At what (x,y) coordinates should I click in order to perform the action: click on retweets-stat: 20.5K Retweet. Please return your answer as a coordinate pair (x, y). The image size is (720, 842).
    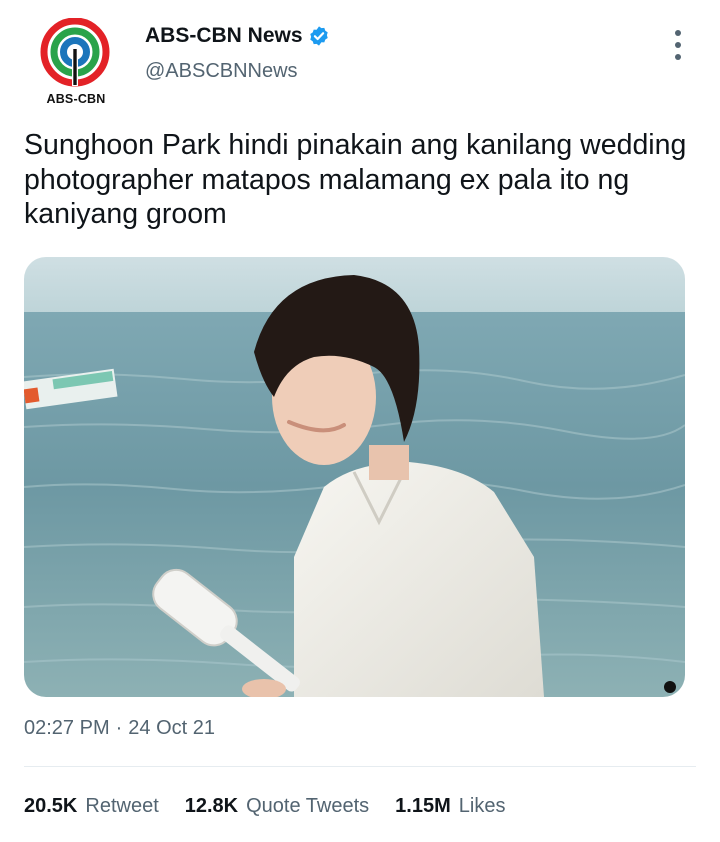
    Looking at the image, I should click on (91, 806).